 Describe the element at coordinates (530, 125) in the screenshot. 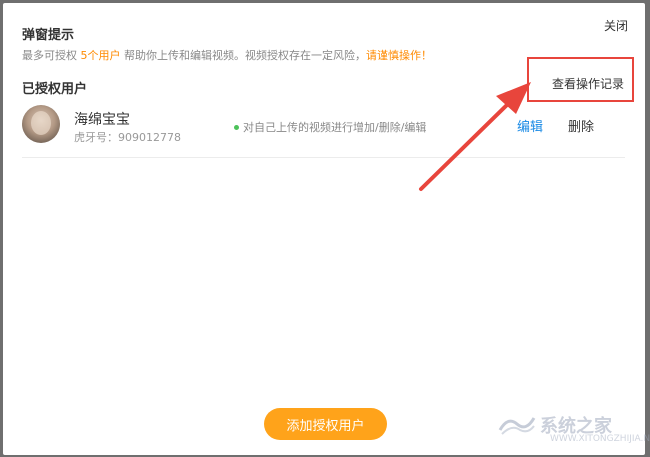

I see `edit-button: 编辑` at that location.